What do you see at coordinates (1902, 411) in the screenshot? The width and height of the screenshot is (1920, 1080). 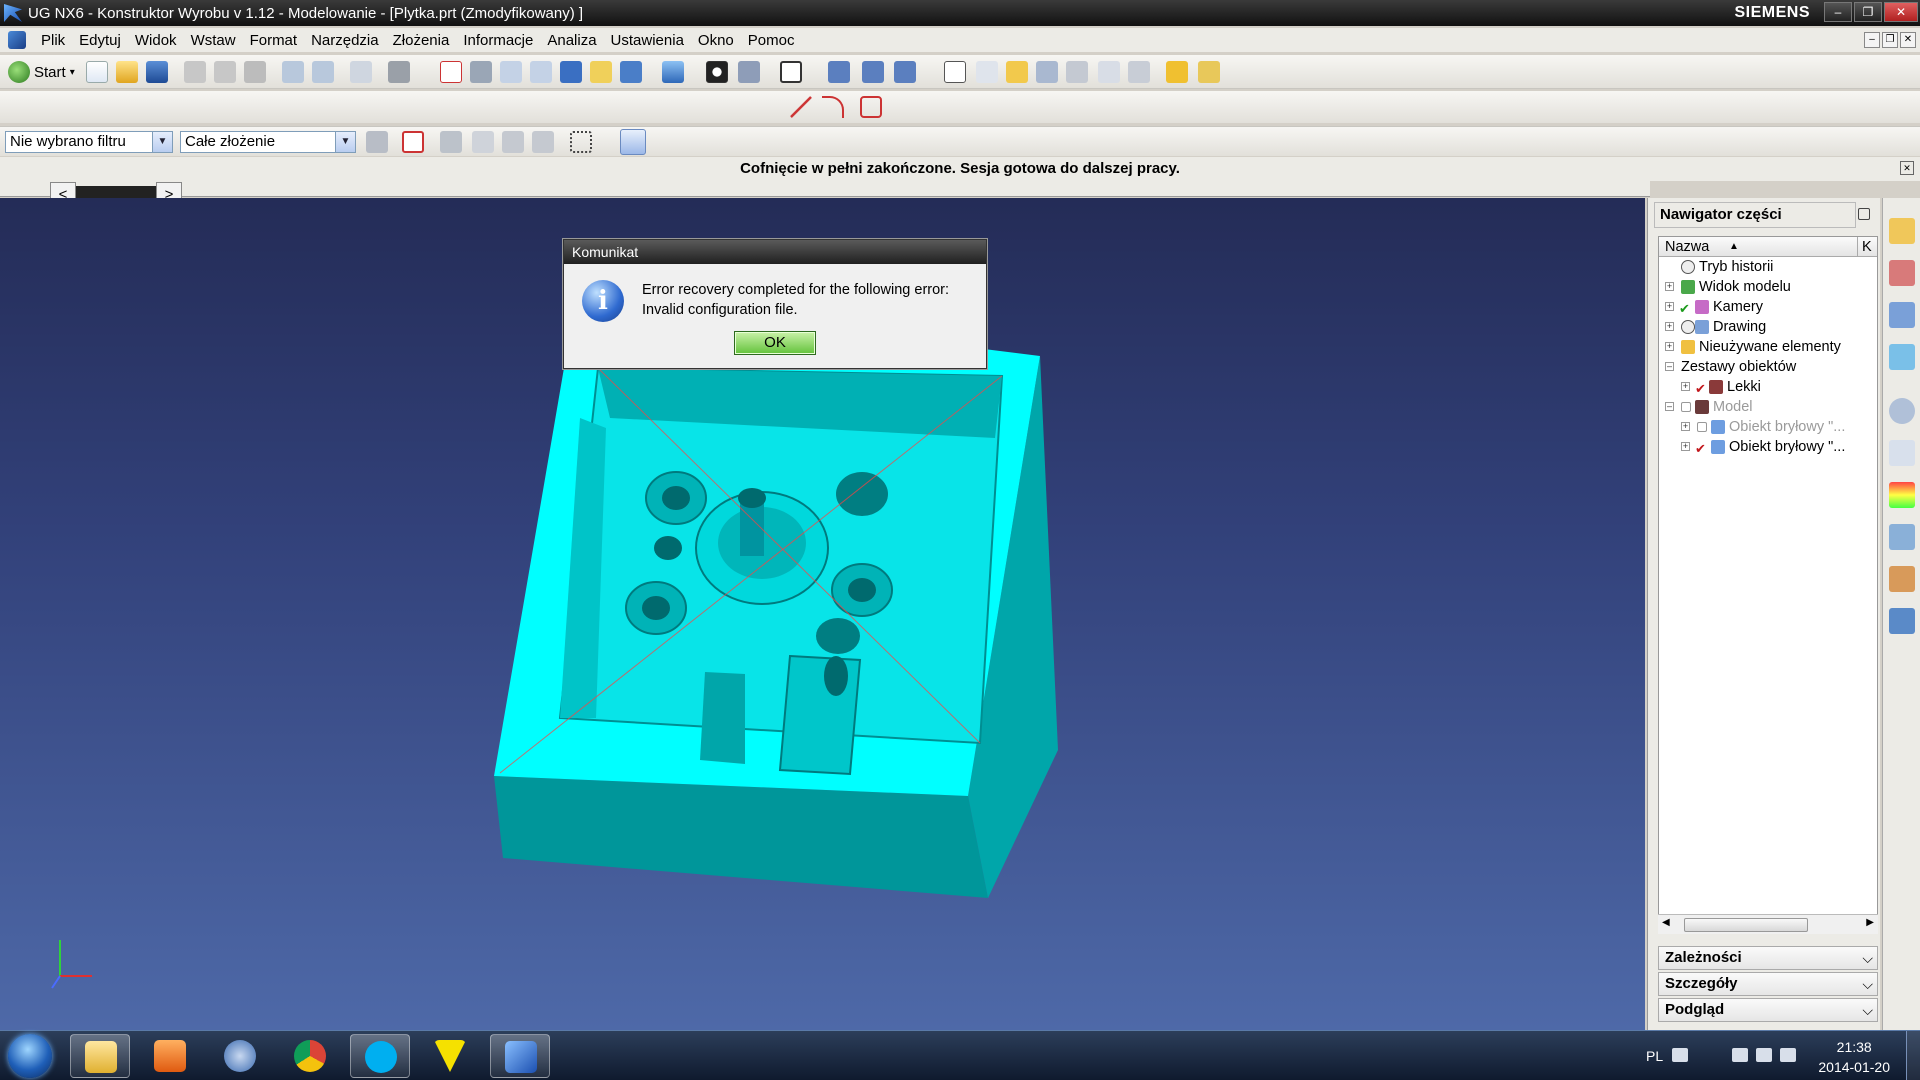 I see `history-icon` at bounding box center [1902, 411].